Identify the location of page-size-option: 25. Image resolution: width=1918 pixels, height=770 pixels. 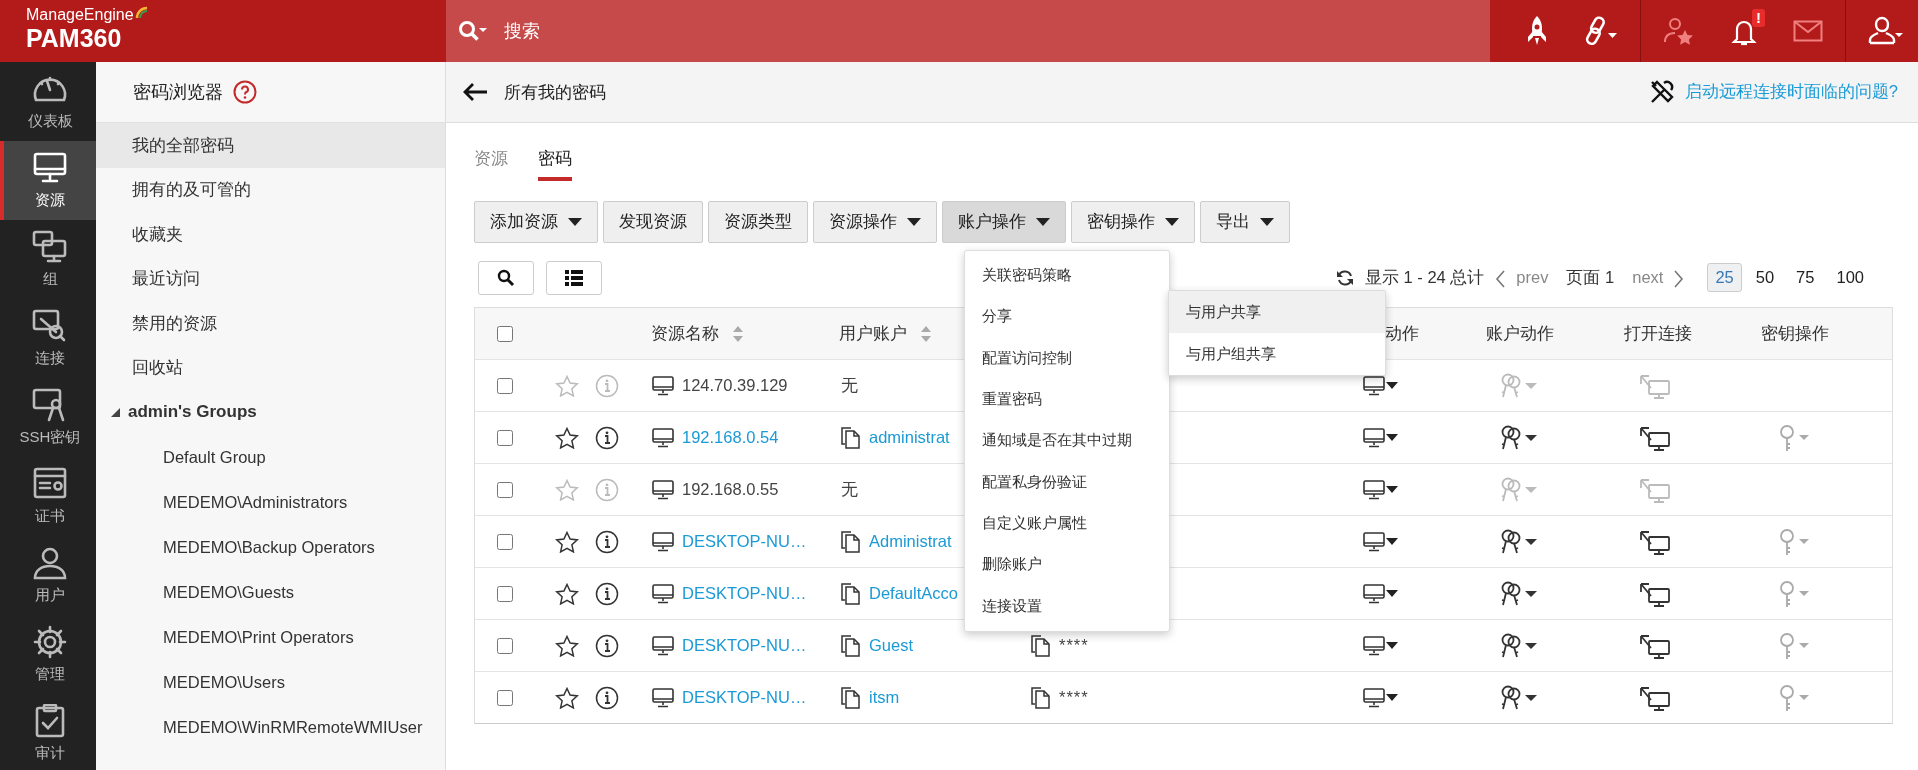
(1724, 277).